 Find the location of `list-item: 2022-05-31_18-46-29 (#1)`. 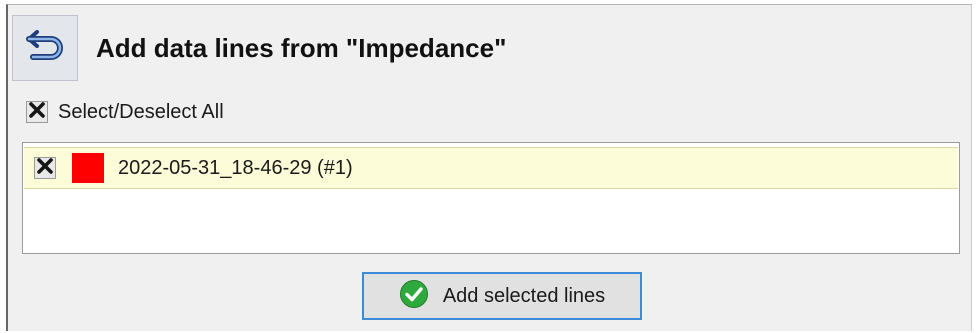

list-item: 2022-05-31_18-46-29 (#1) is located at coordinates (491, 168).